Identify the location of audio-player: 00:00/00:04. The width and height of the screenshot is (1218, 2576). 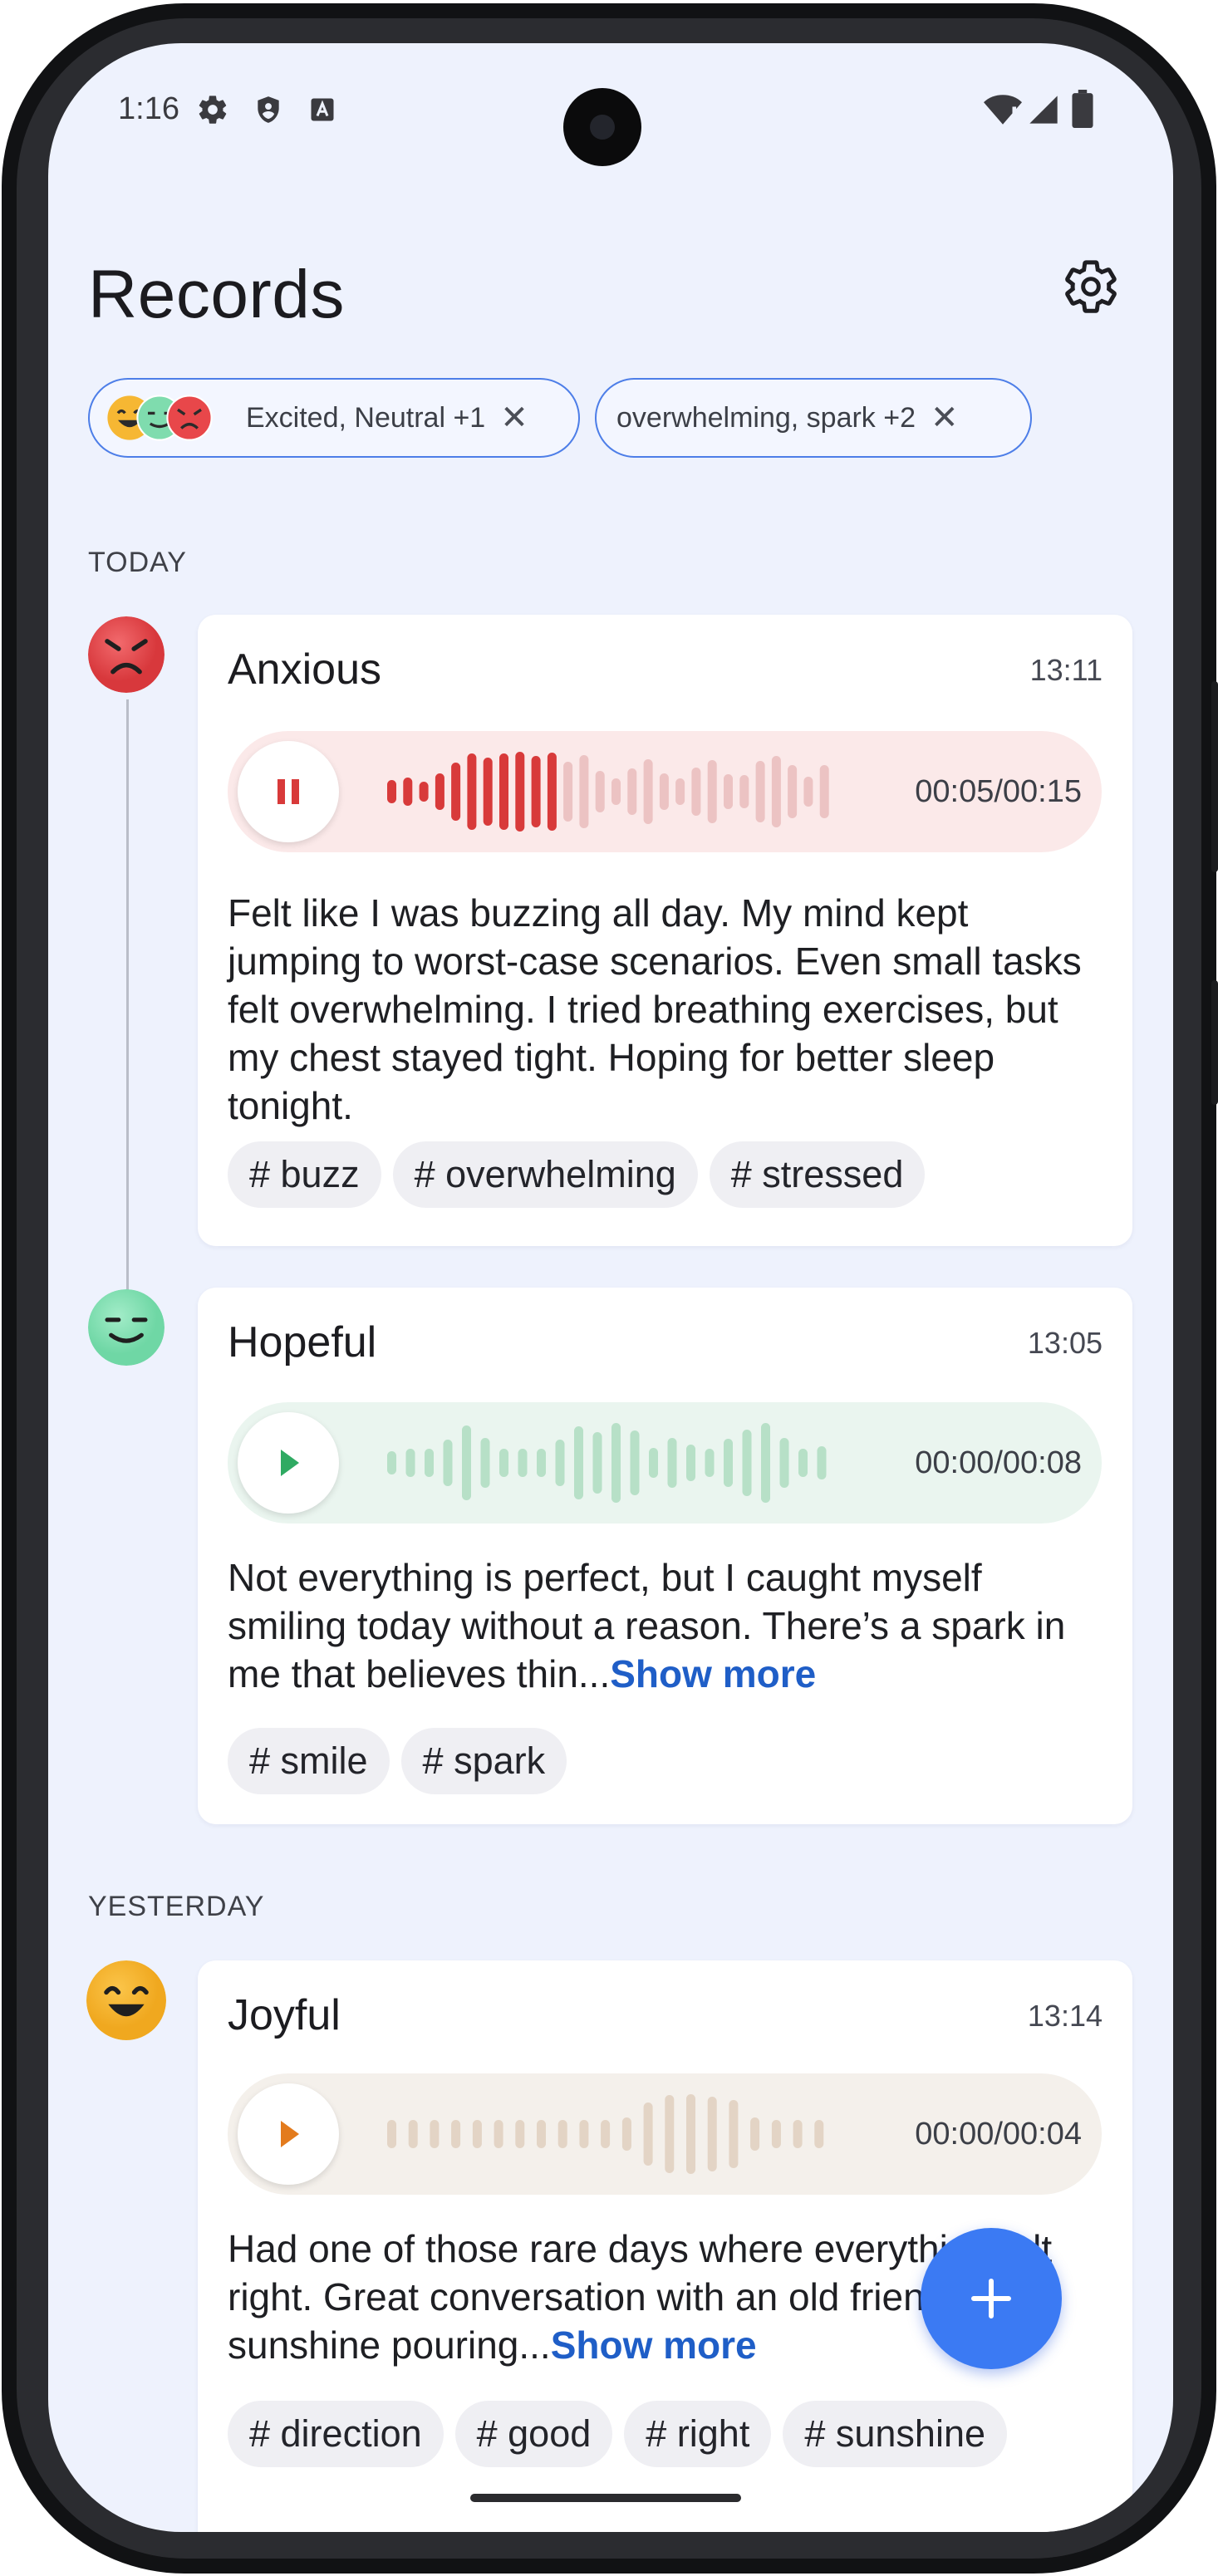
(665, 2134).